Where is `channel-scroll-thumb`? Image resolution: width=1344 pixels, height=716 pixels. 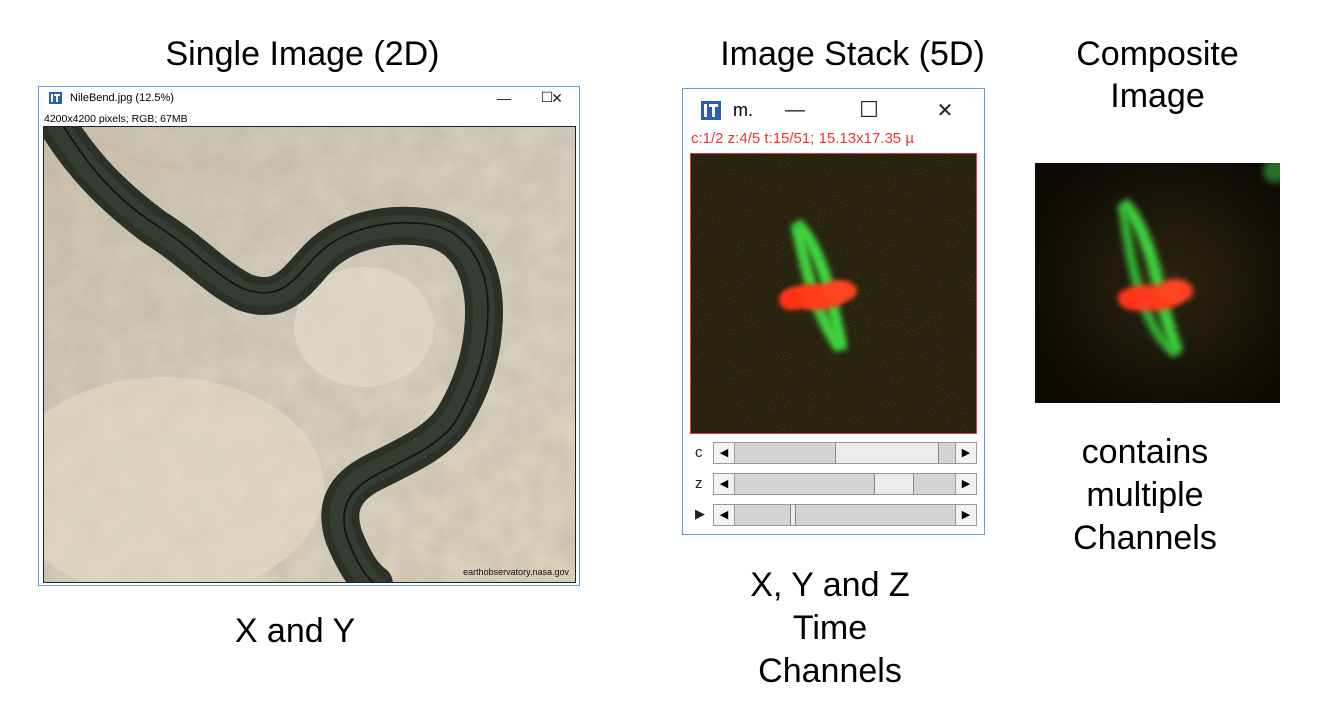 channel-scroll-thumb is located at coordinates (887, 453).